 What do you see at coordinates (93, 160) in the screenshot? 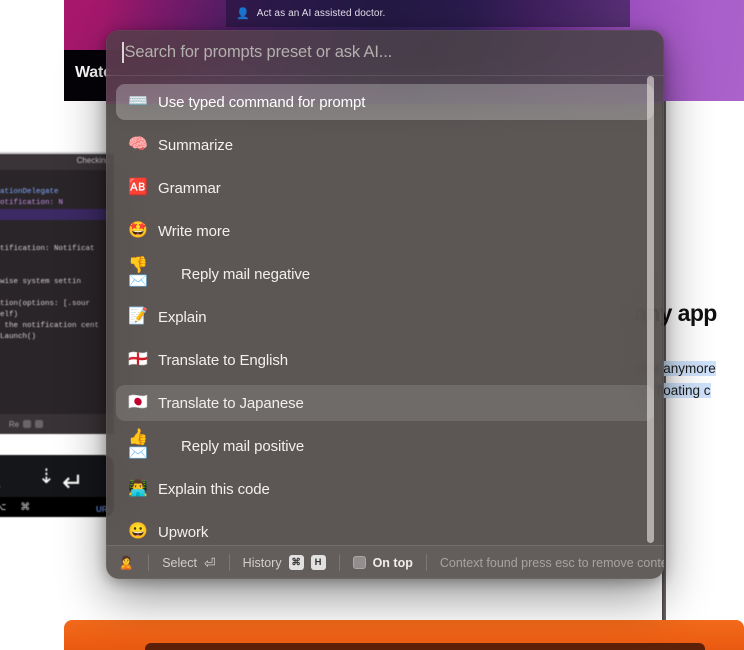
I see `background-code-title: Checking` at bounding box center [93, 160].